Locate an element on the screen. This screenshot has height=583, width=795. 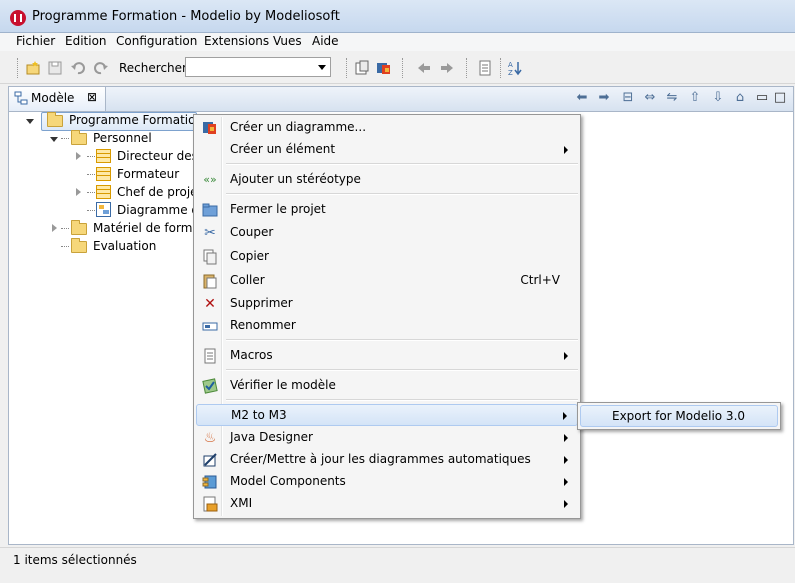
menu-extensions: Extensions is located at coordinates (236, 41).